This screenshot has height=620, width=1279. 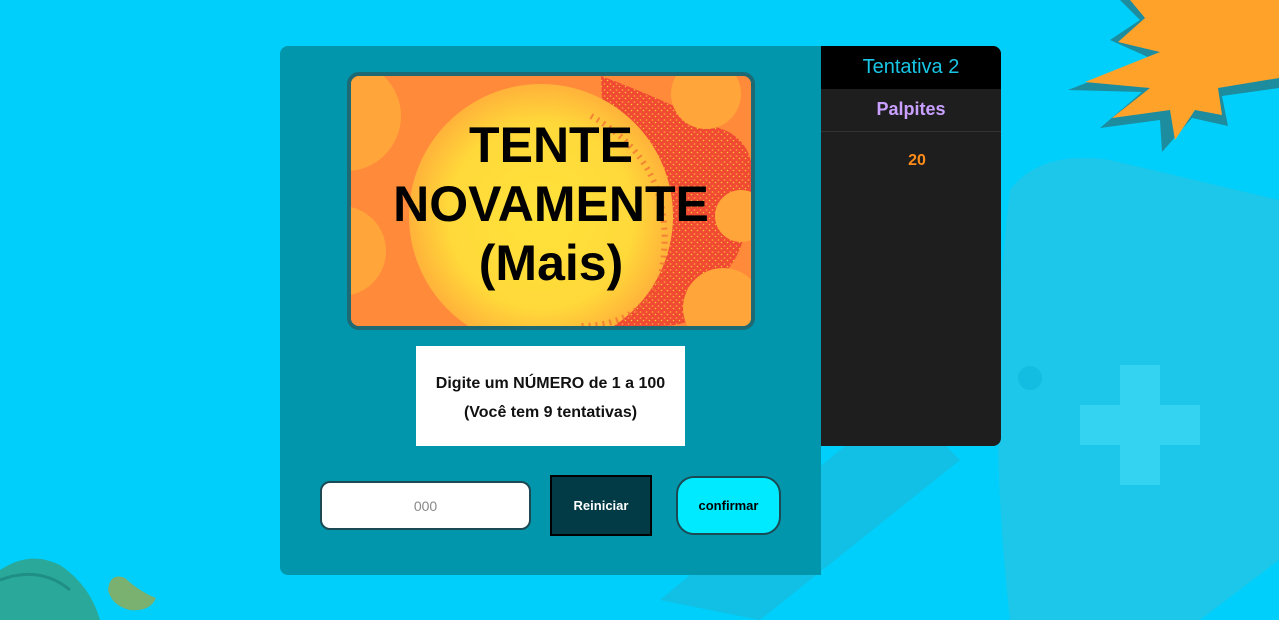 I want to click on confirm-button: confirmar, so click(x=728, y=505).